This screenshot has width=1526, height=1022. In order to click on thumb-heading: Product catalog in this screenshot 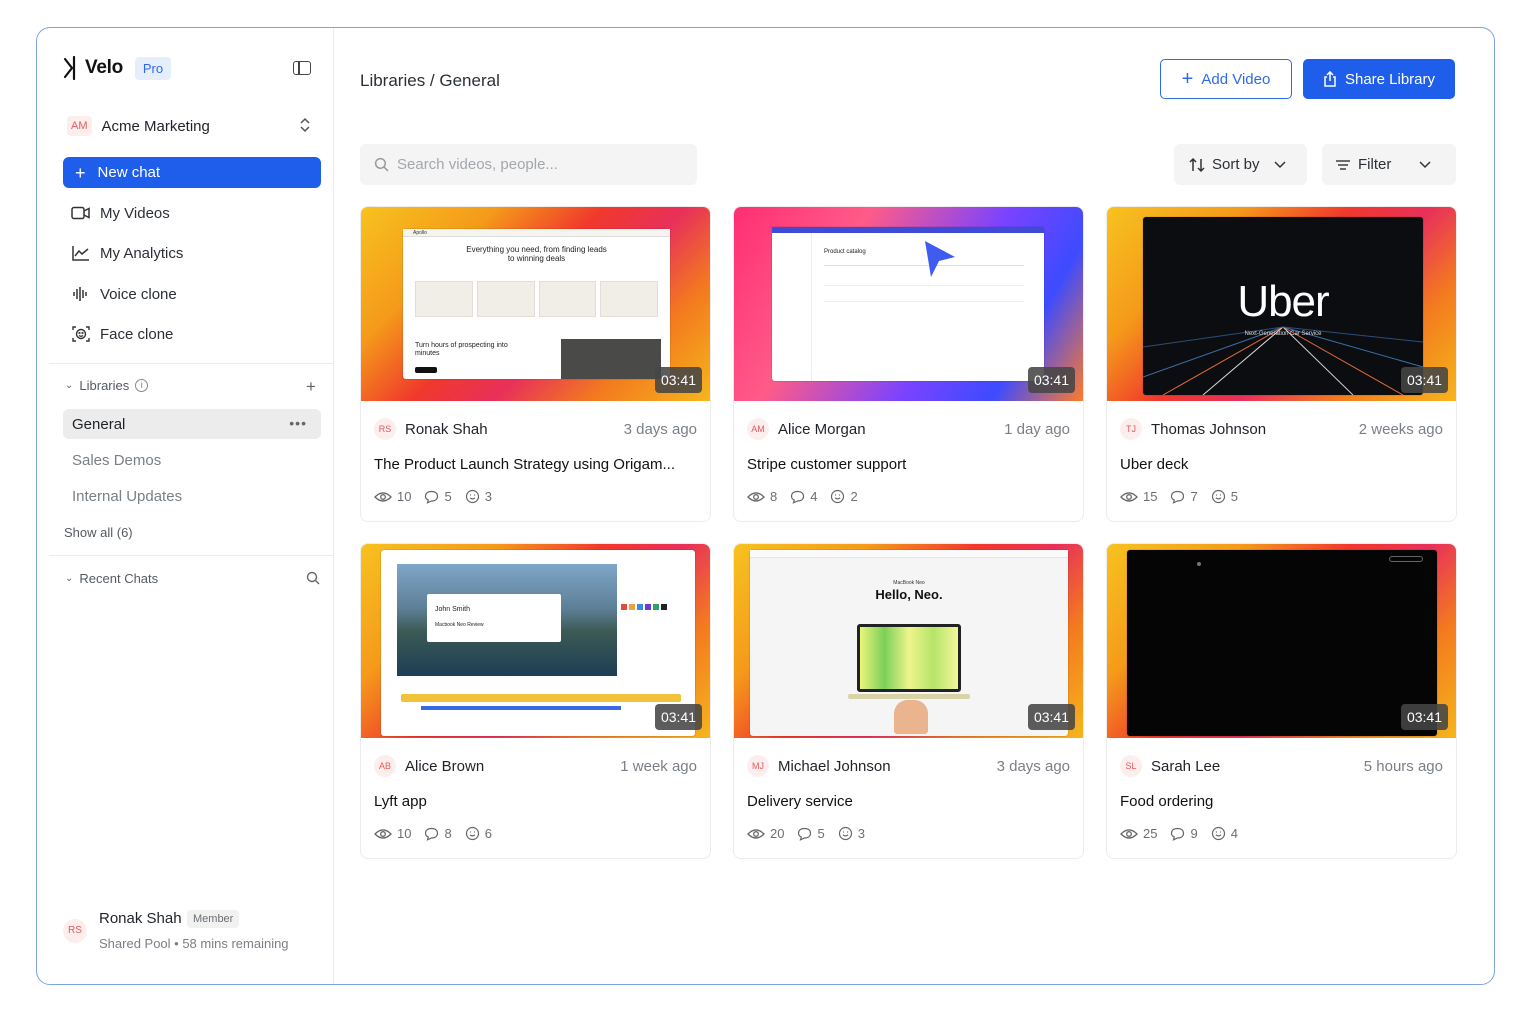, I will do `click(845, 252)`.